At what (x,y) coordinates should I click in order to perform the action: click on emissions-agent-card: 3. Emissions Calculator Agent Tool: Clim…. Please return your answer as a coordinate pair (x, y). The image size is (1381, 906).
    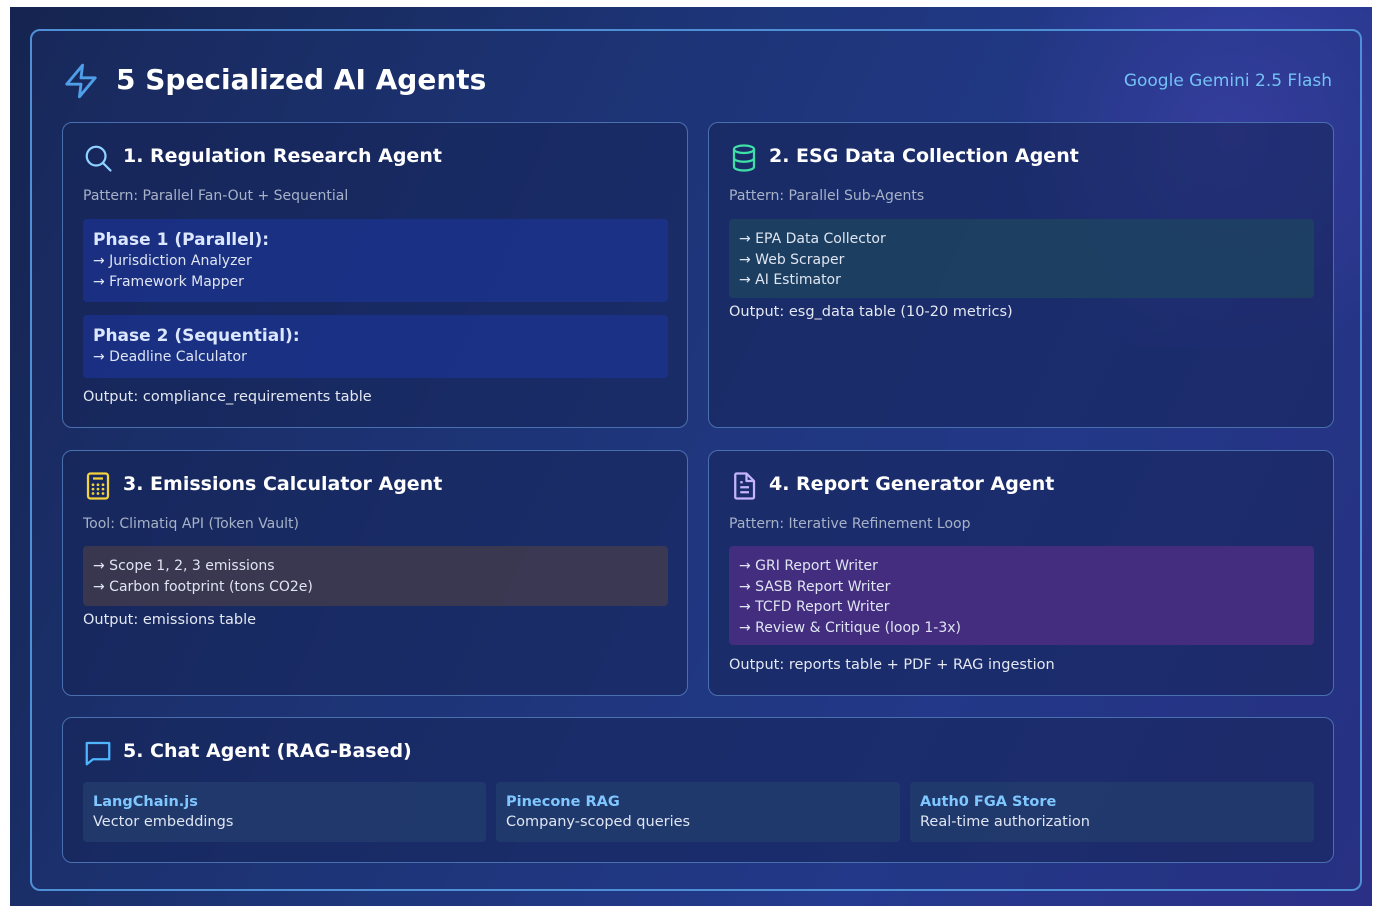
    Looking at the image, I should click on (375, 573).